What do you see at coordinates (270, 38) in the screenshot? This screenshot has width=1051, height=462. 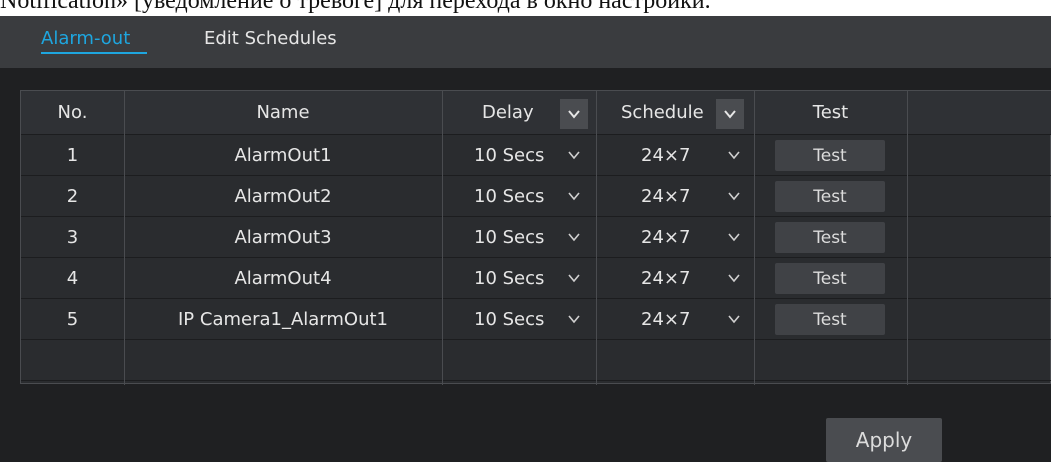 I see `tab-edit-schedules: Edit Schedules` at bounding box center [270, 38].